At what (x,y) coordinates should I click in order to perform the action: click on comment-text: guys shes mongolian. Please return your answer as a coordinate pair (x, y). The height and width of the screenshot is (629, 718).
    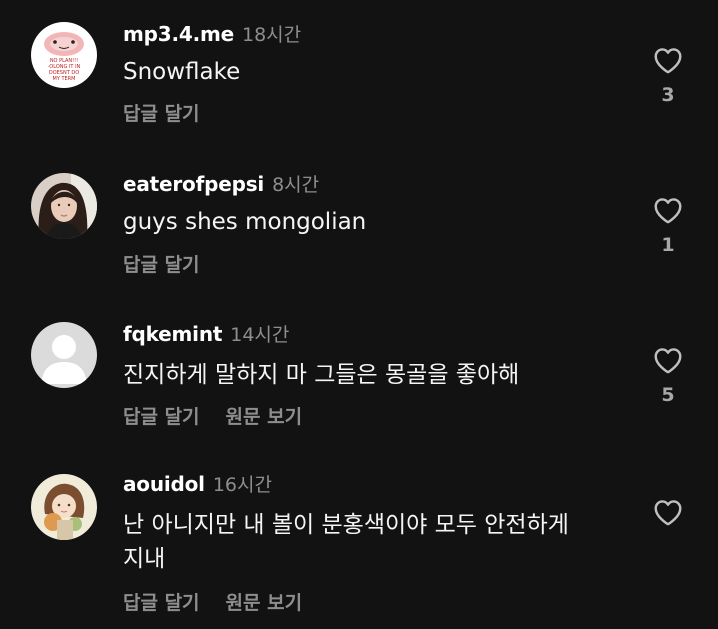
    Looking at the image, I should click on (245, 222).